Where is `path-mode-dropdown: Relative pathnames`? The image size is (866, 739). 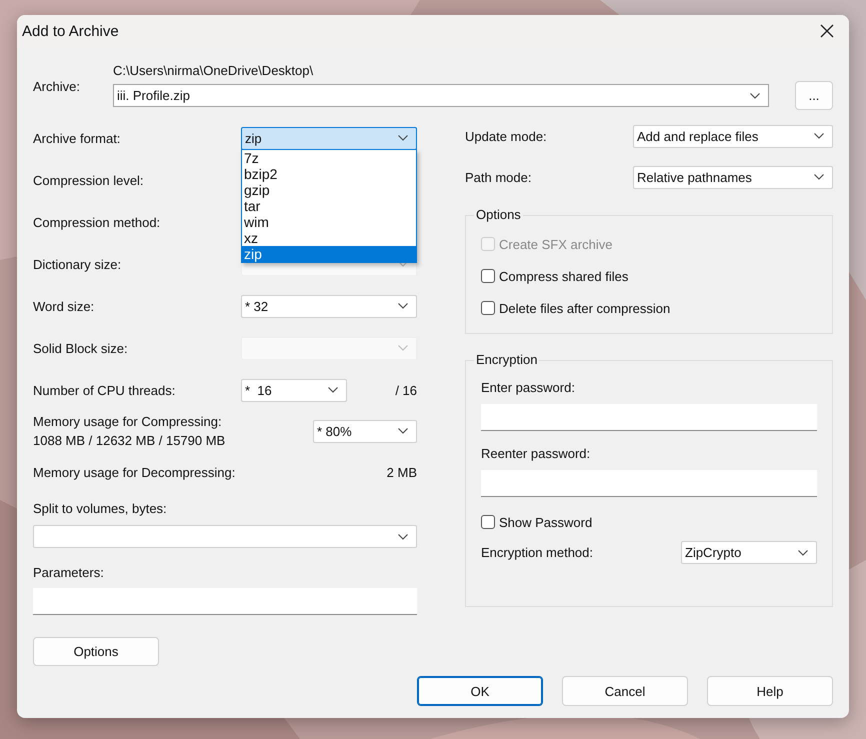 path-mode-dropdown: Relative pathnames is located at coordinates (733, 177).